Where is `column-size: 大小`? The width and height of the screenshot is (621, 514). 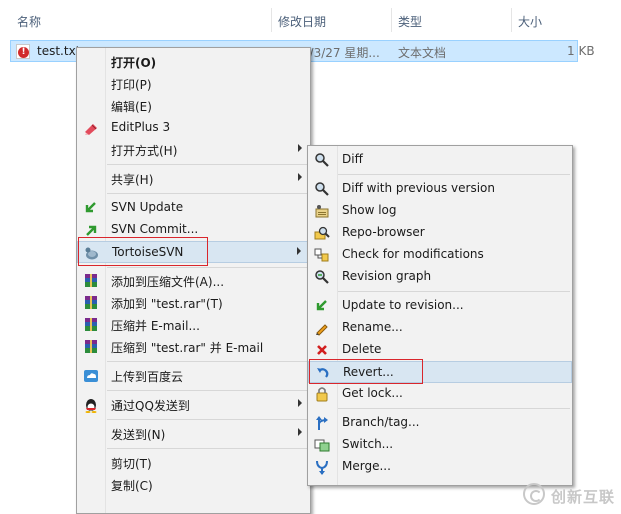 column-size: 大小 is located at coordinates (530, 21).